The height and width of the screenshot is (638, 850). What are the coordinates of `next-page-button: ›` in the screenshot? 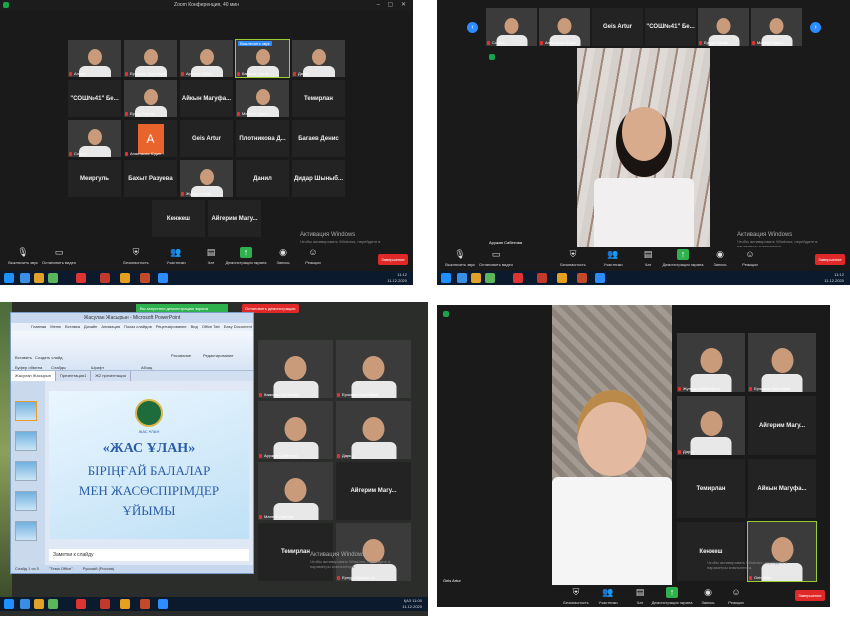 It's located at (815, 27).